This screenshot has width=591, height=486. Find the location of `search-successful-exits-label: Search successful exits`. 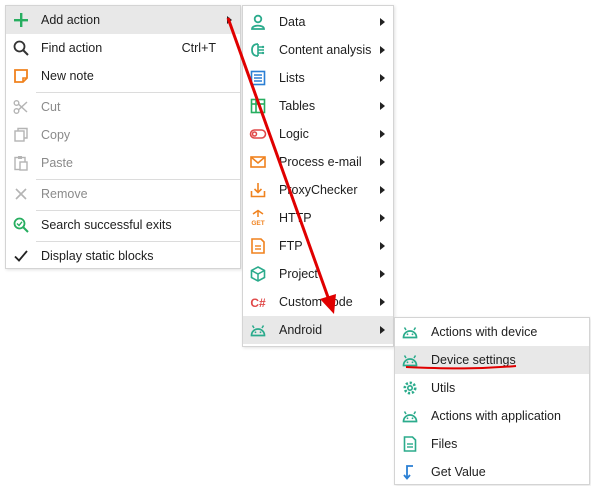

search-successful-exits-label: Search successful exits is located at coordinates (106, 225).